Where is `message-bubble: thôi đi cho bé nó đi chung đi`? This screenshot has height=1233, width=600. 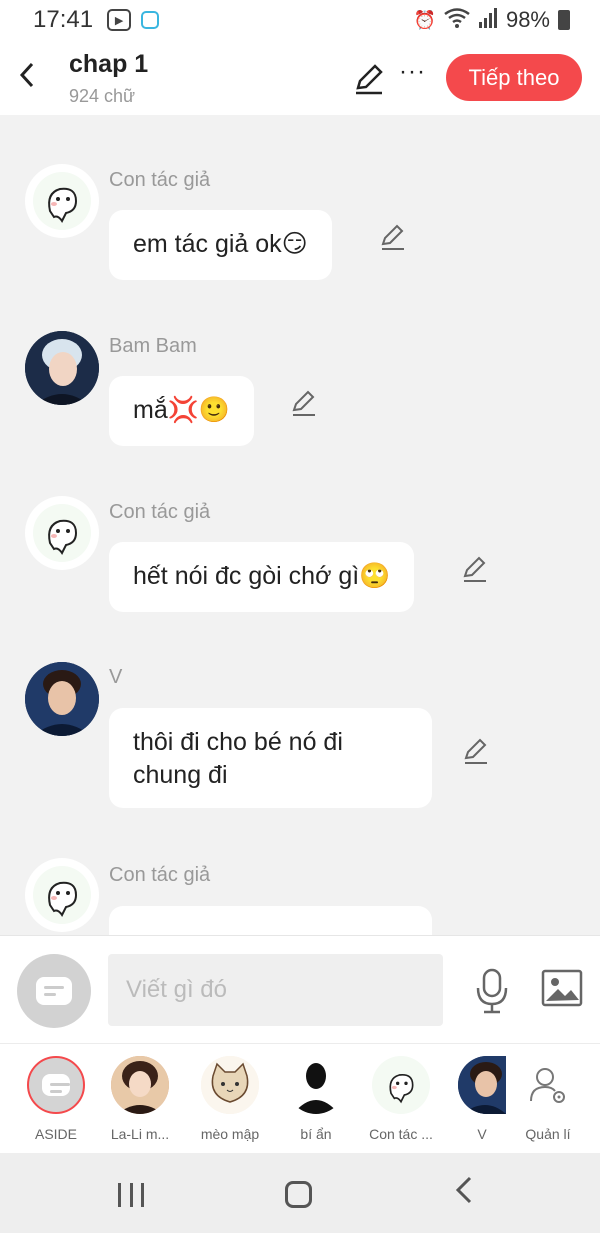 message-bubble: thôi đi cho bé nó đi chung đi is located at coordinates (270, 758).